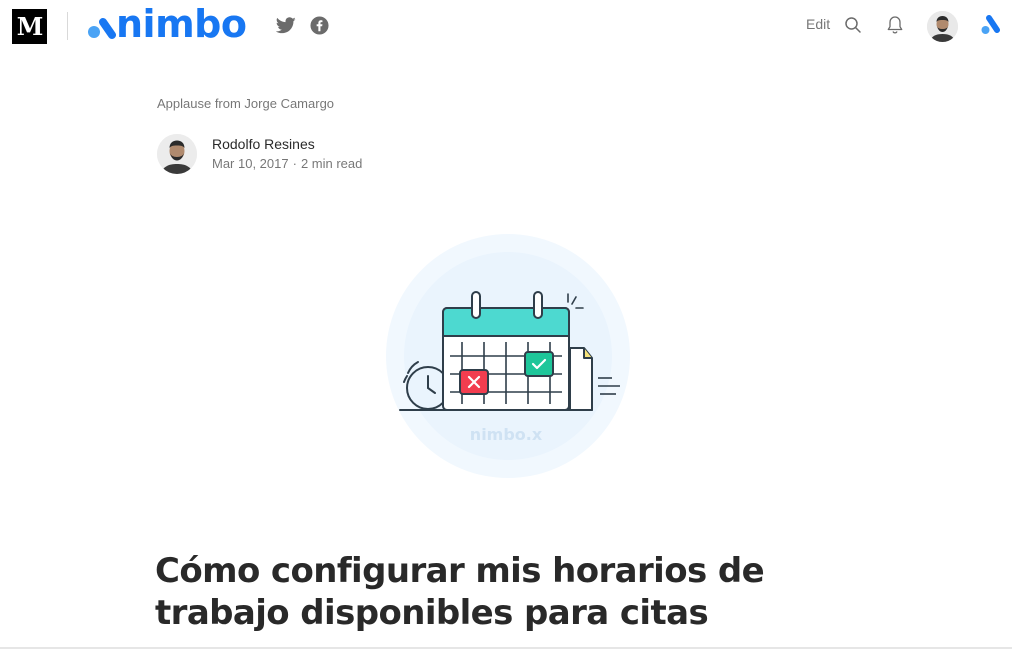  Describe the element at coordinates (506, 351) in the screenshot. I see `calendar-icon` at that location.